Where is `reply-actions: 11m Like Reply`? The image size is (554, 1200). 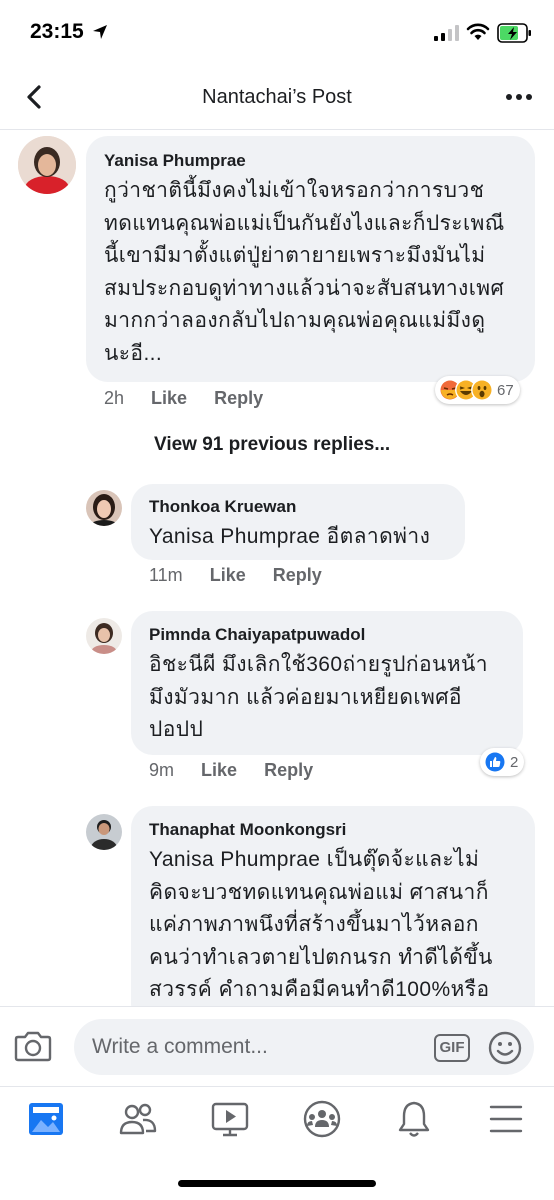 reply-actions: 11m Like Reply is located at coordinates (235, 575).